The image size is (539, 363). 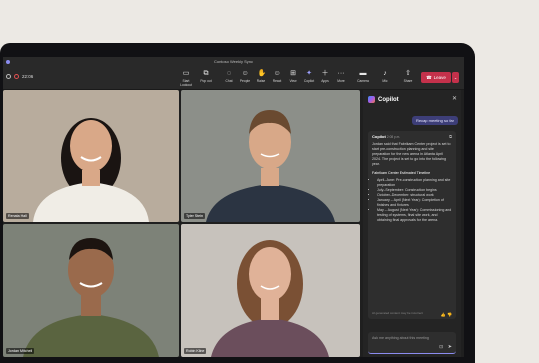 I want to click on response-time: 2:08 p.m., so click(x=393, y=137).